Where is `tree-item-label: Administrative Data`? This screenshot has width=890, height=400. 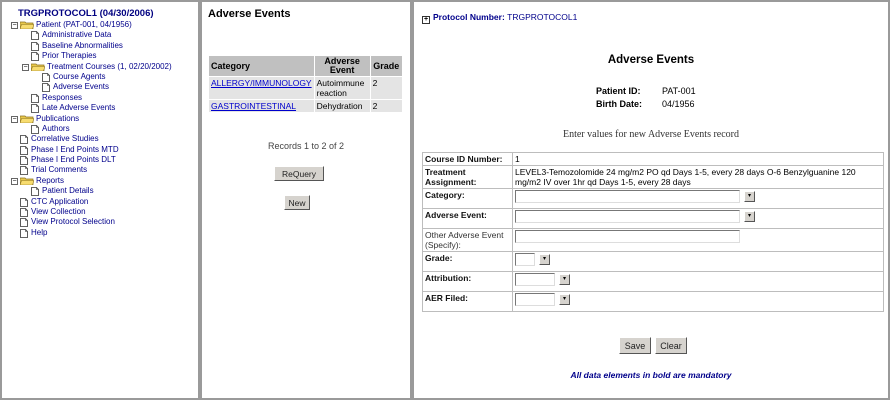 tree-item-label: Administrative Data is located at coordinates (77, 35).